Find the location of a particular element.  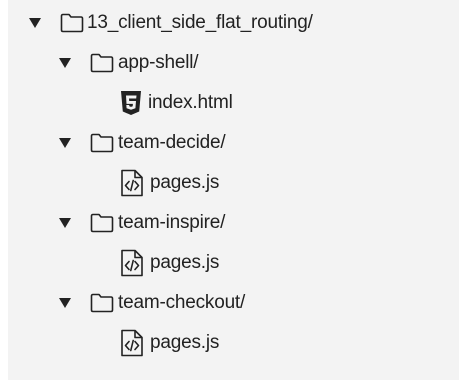

folder-label: 13_client_side_flat_routing/ is located at coordinates (200, 22).